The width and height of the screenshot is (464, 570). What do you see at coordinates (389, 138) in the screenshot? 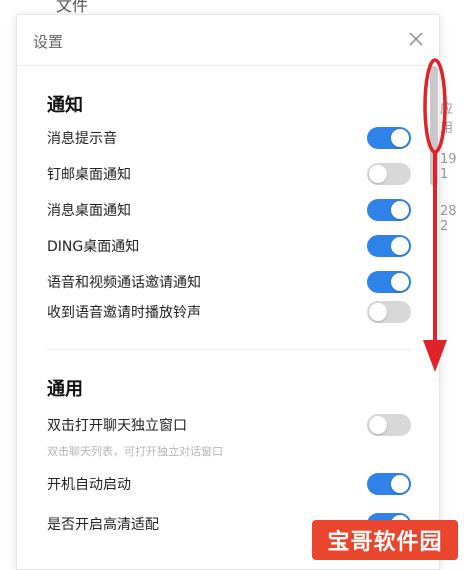
I see `toggle-message-sound` at bounding box center [389, 138].